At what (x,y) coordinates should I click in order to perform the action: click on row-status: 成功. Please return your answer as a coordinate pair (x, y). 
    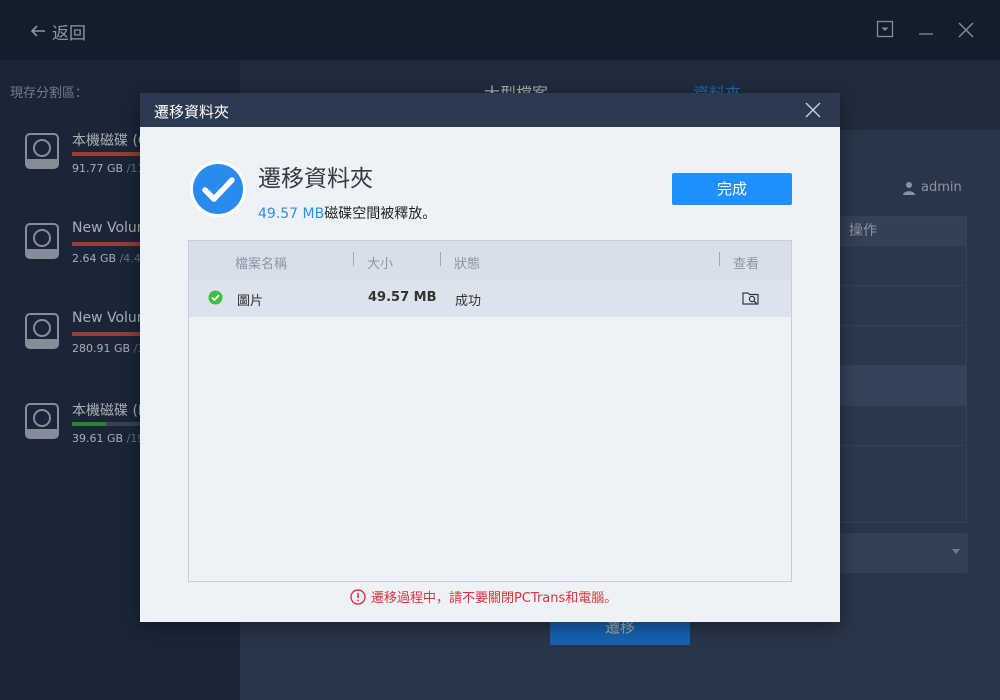
    Looking at the image, I should click on (468, 301).